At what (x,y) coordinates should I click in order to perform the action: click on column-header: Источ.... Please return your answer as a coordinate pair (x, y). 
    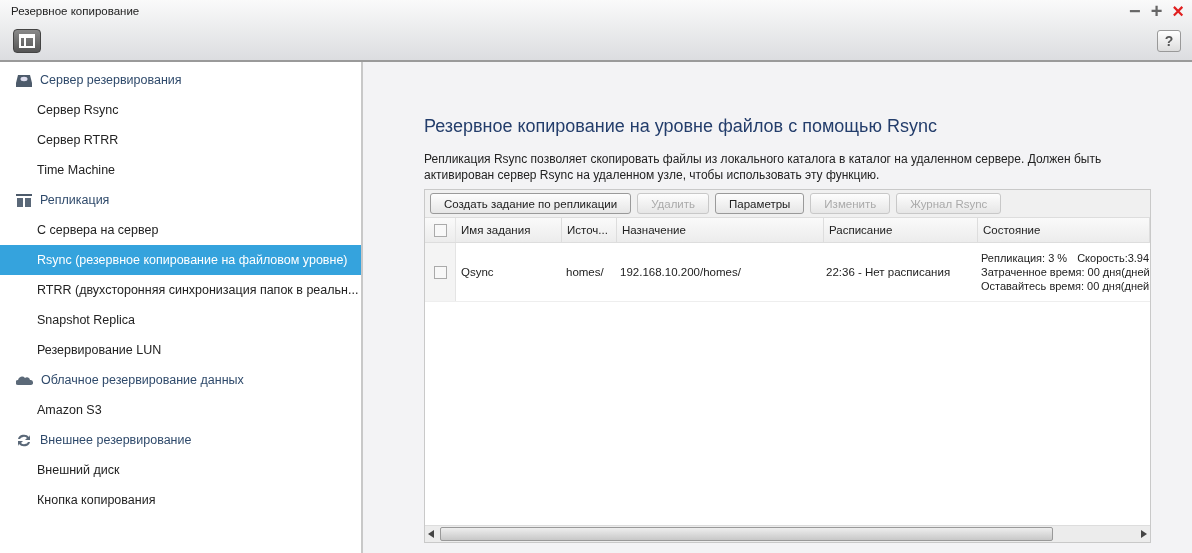
    Looking at the image, I should click on (589, 230).